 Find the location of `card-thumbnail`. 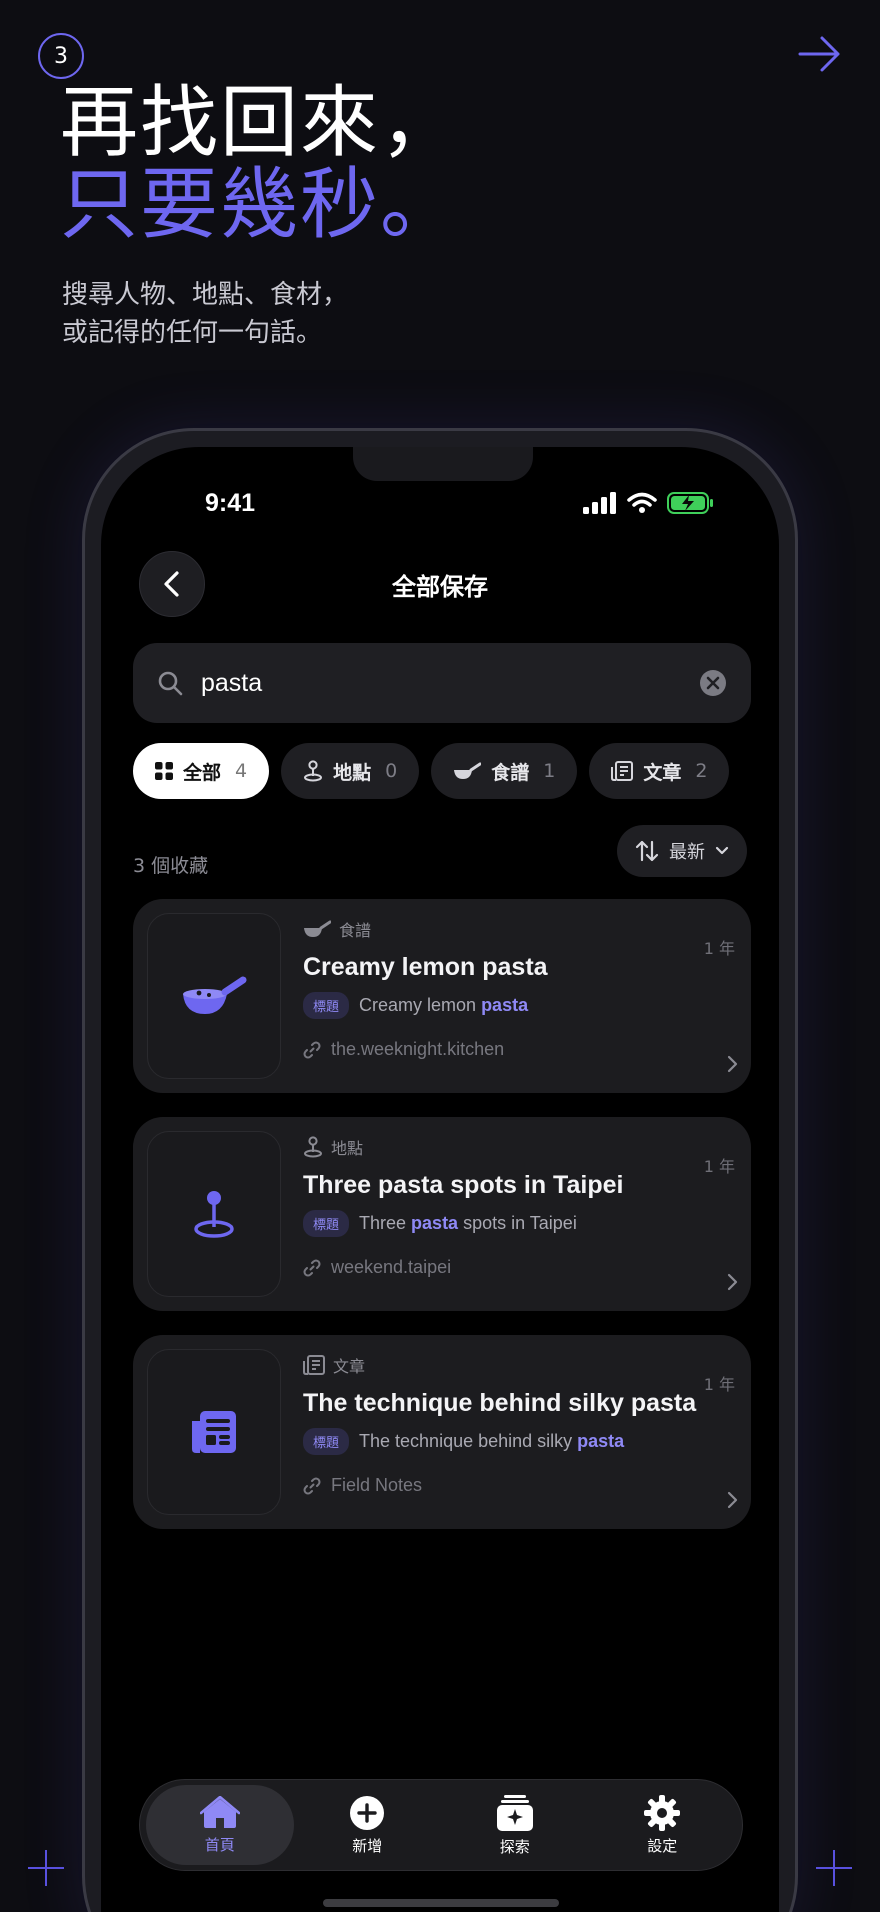

card-thumbnail is located at coordinates (214, 1214).